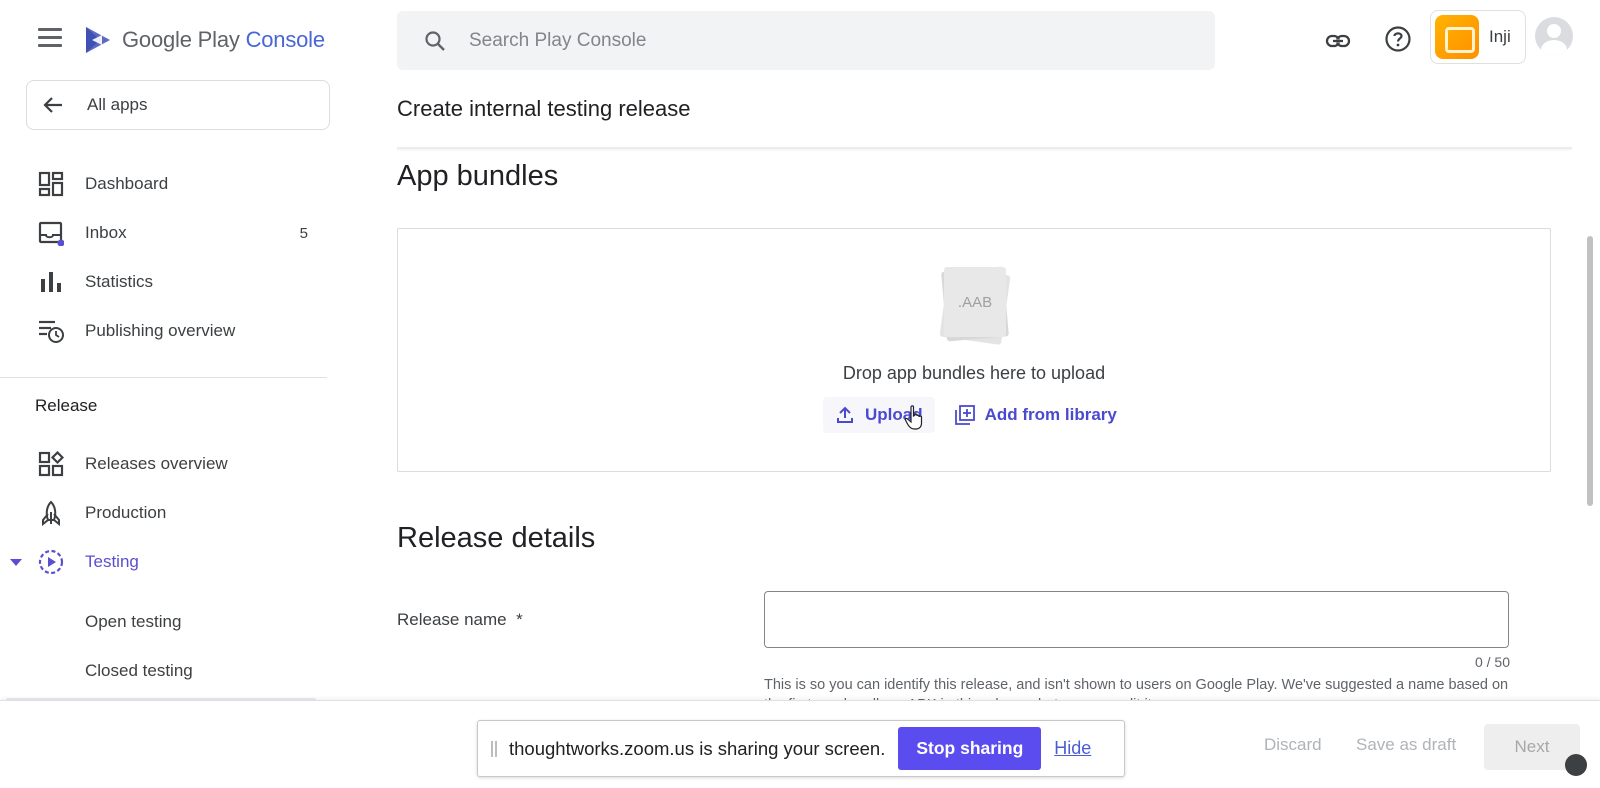  What do you see at coordinates (496, 538) in the screenshot?
I see `release-details-heading: Release details` at bounding box center [496, 538].